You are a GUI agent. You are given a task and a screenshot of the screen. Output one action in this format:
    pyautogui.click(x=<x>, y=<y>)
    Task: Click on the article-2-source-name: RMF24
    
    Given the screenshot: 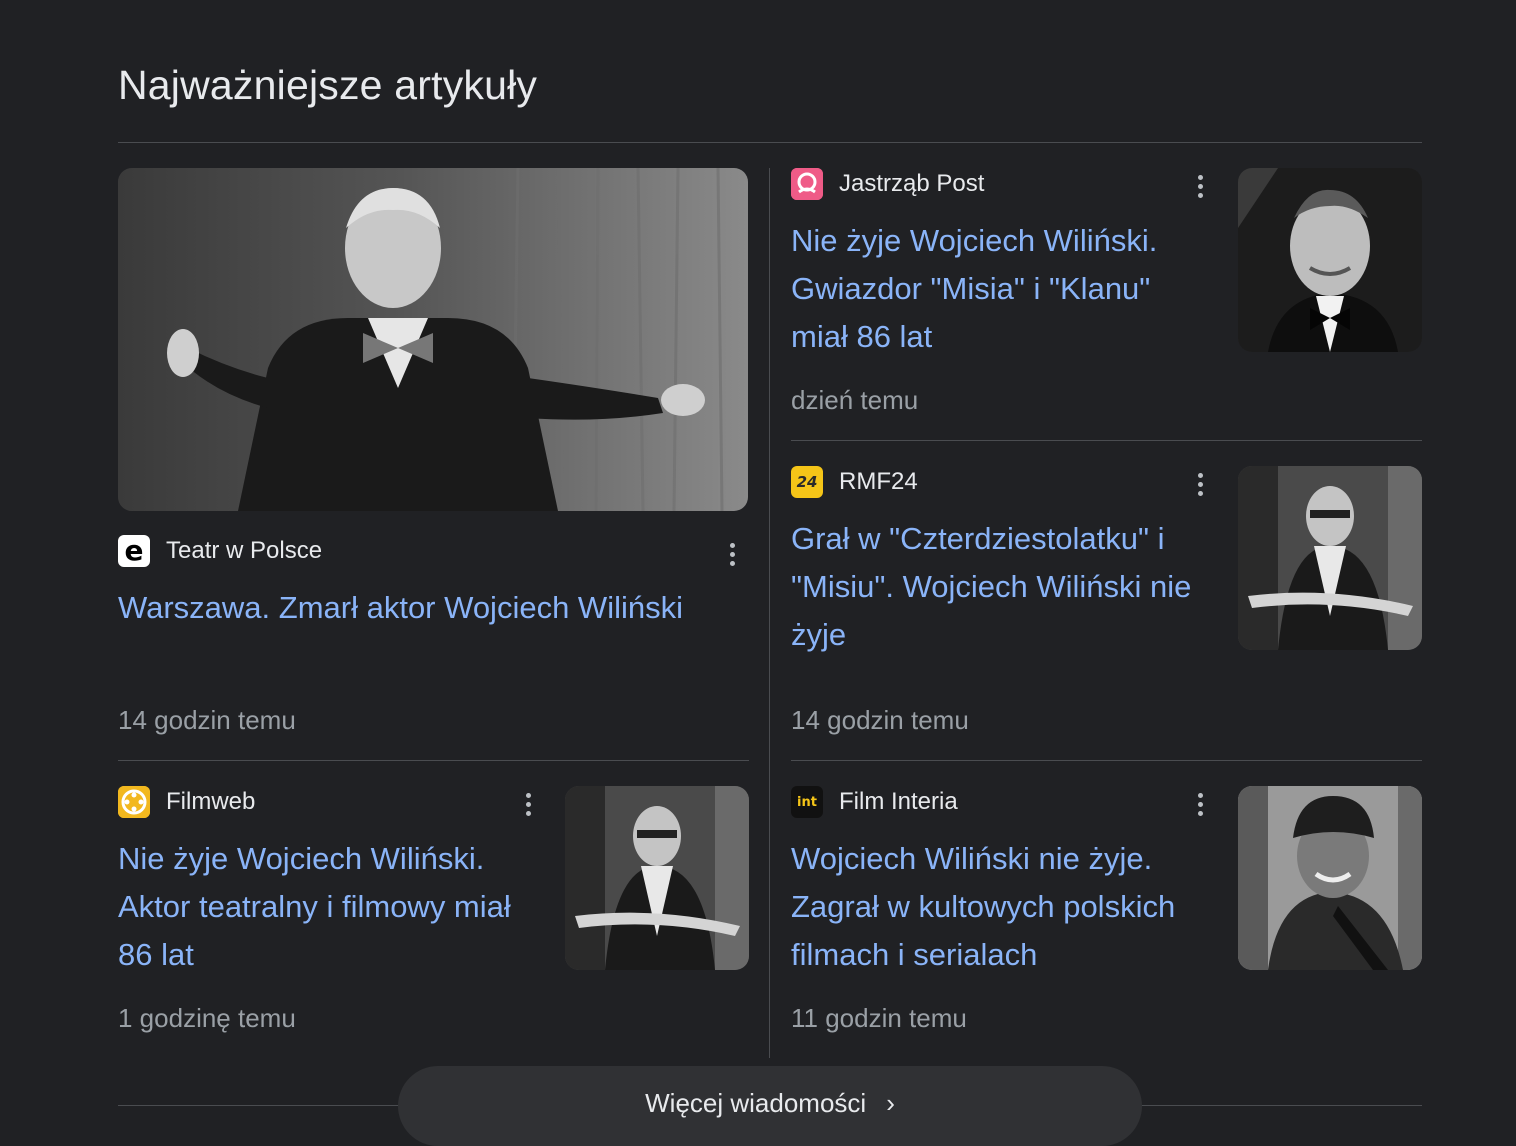 What is the action you would take?
    pyautogui.click(x=878, y=481)
    